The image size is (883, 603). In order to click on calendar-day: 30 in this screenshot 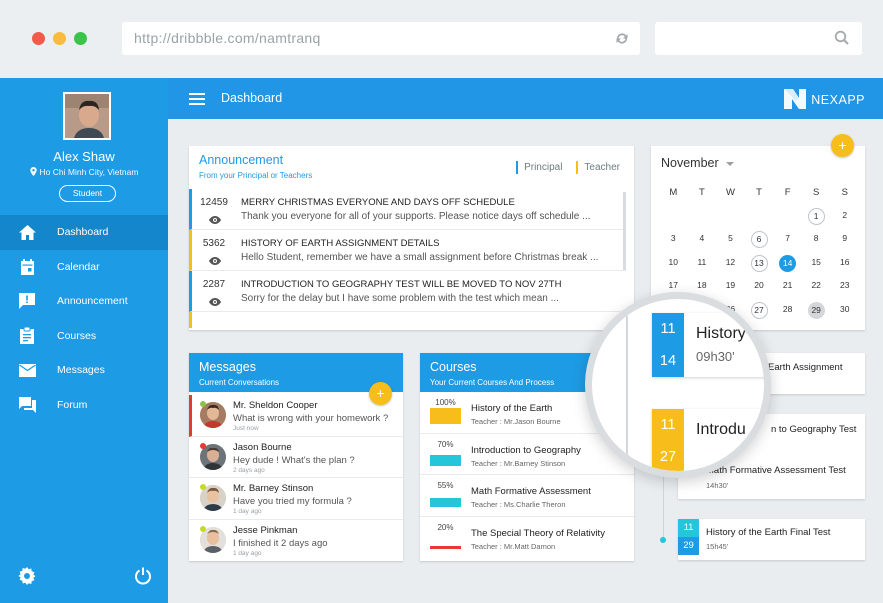, I will do `click(844, 311)`.